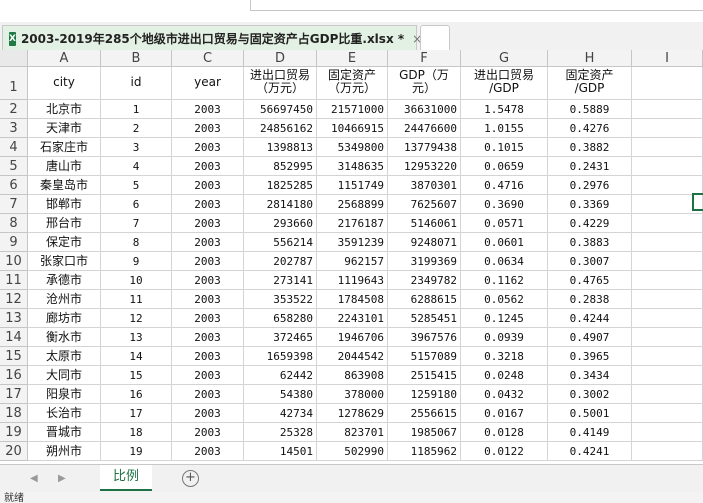 The image size is (703, 503). I want to click on fixed-asset-cell: 1278629, so click(352, 413).